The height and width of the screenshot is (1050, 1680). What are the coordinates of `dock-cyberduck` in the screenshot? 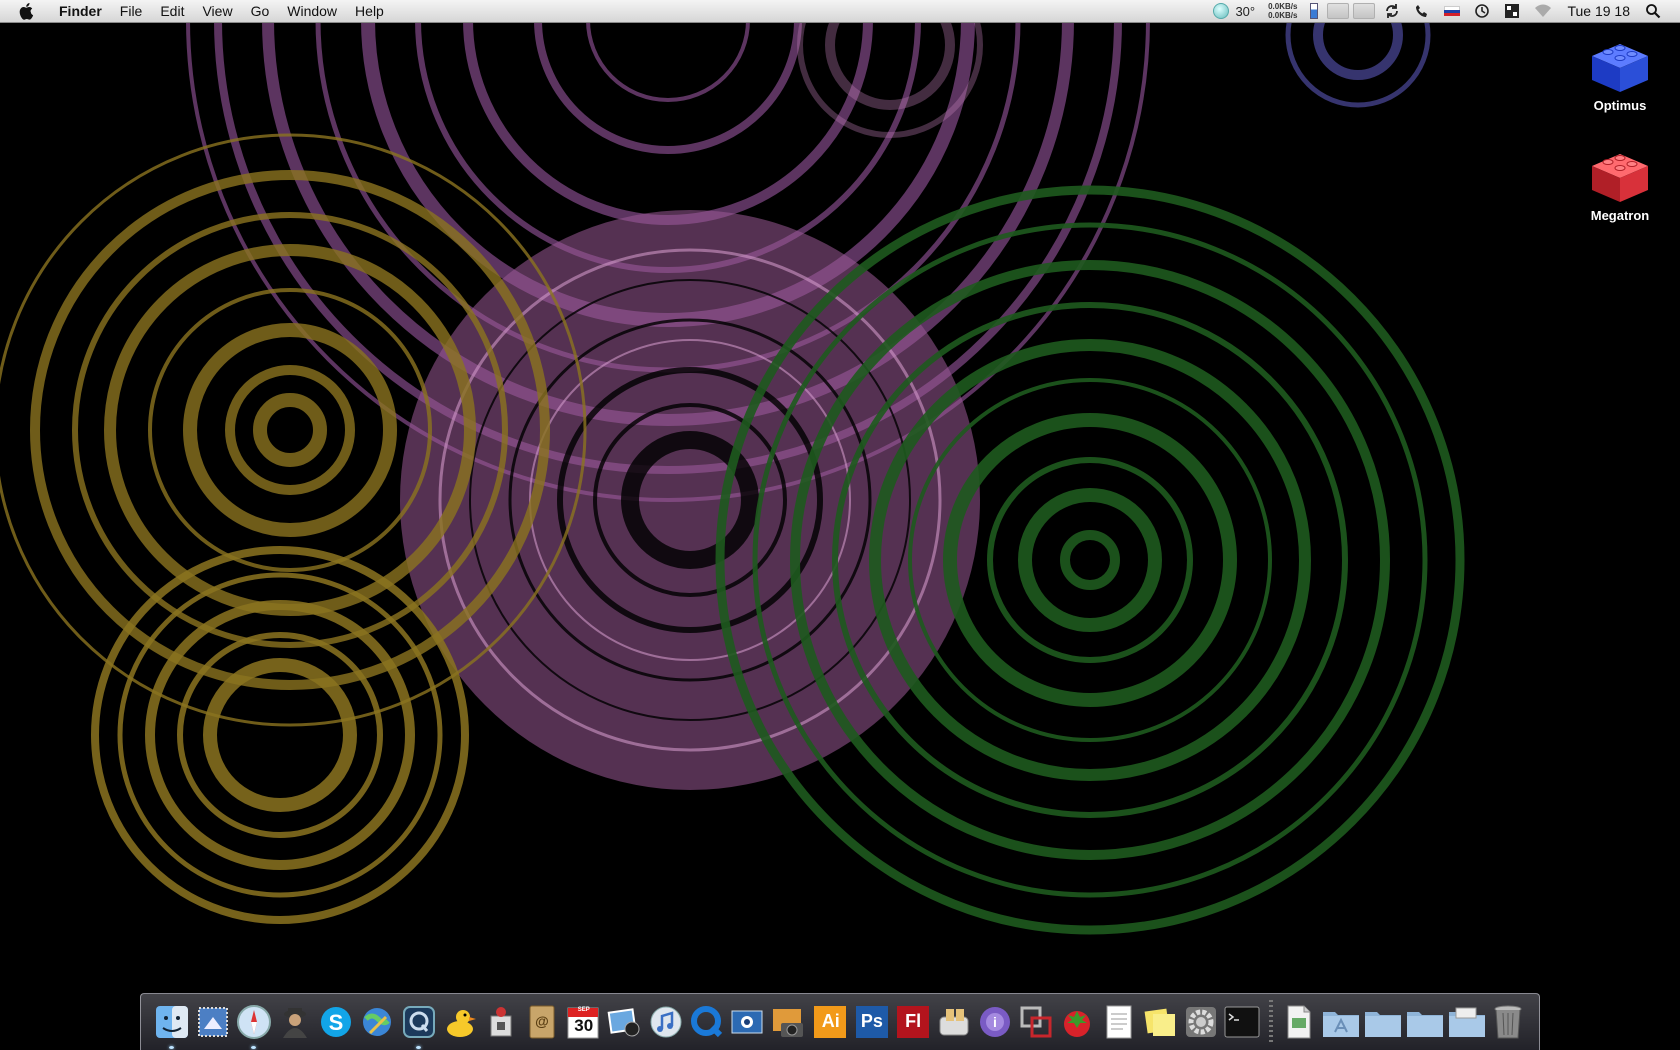 It's located at (459, 1022).